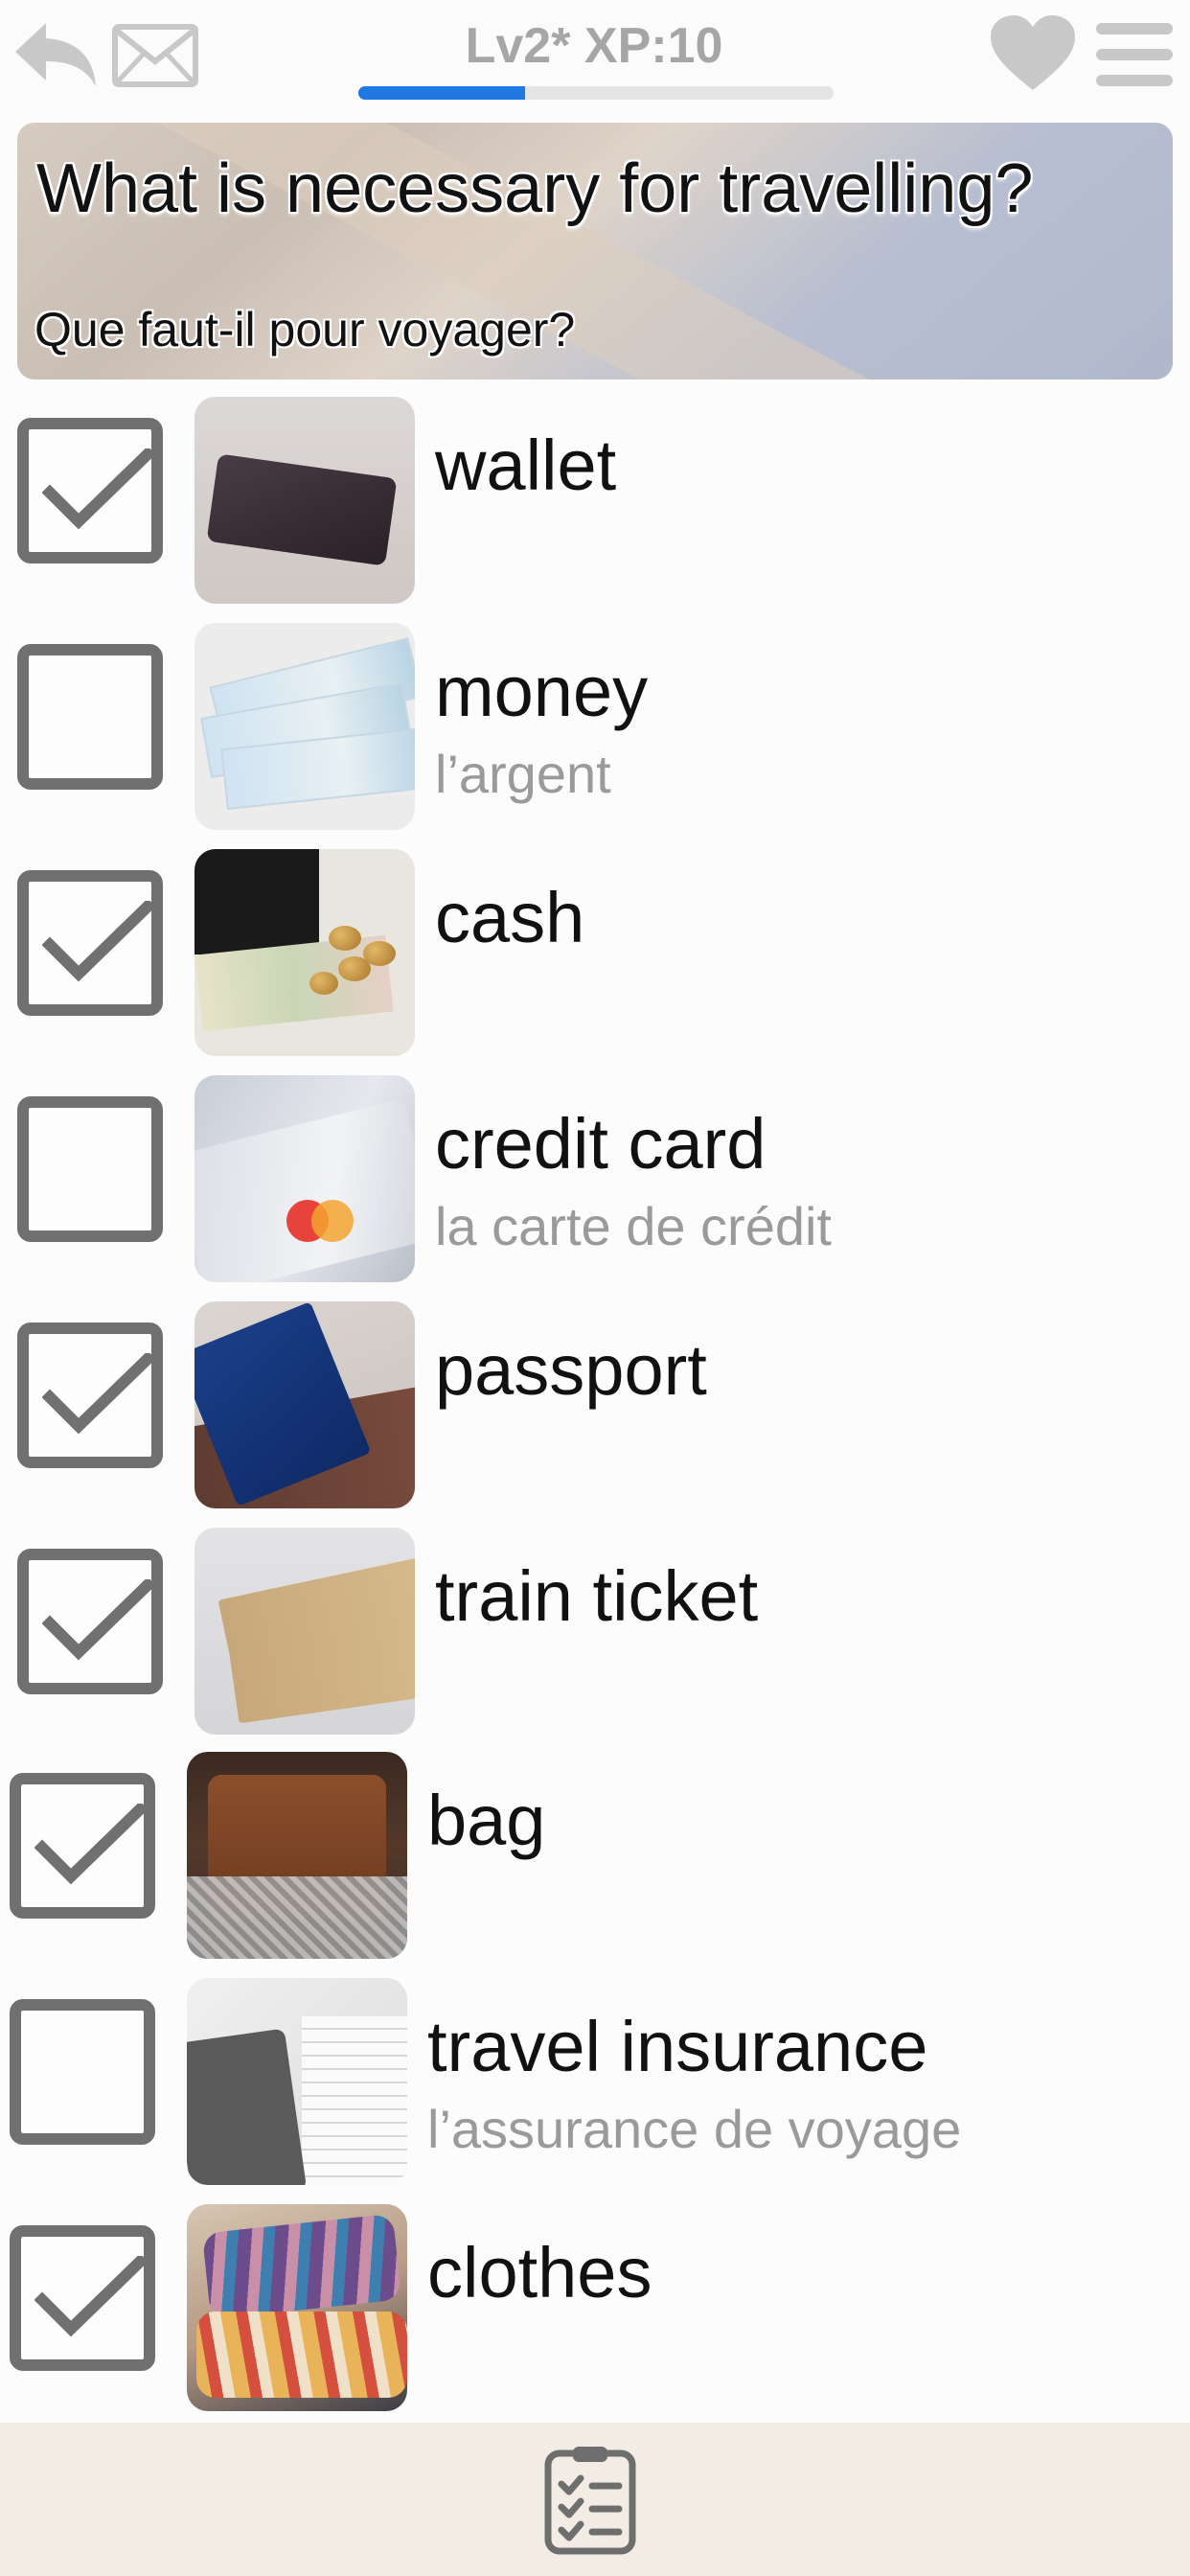 Image resolution: width=1190 pixels, height=2576 pixels. I want to click on list-item-bag: bag, so click(595, 1852).